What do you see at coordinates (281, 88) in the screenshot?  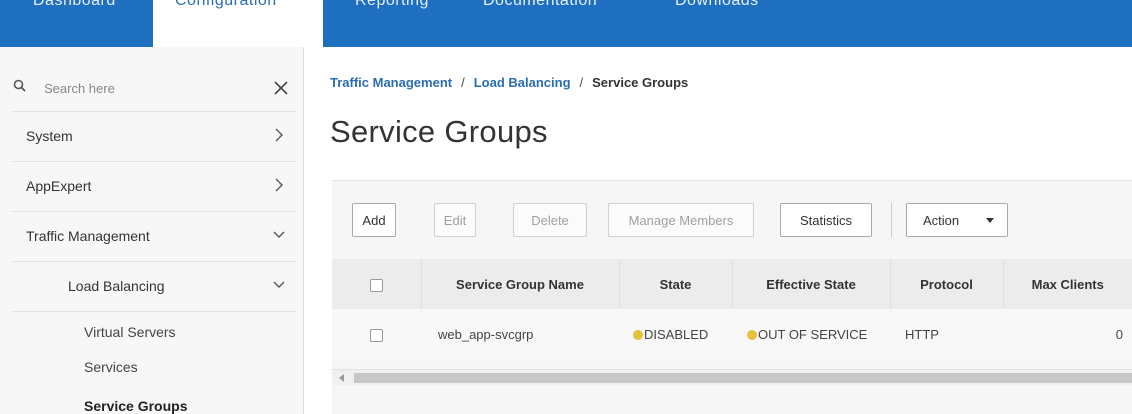 I see `close-icon` at bounding box center [281, 88].